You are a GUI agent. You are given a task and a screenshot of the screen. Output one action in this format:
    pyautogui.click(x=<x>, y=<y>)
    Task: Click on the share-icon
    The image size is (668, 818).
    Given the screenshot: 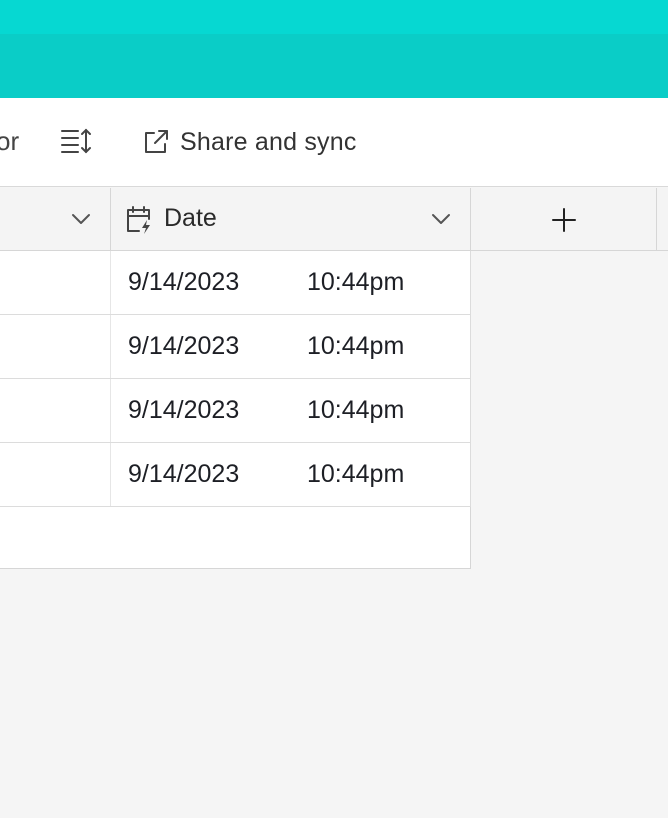 What is the action you would take?
    pyautogui.click(x=156, y=141)
    